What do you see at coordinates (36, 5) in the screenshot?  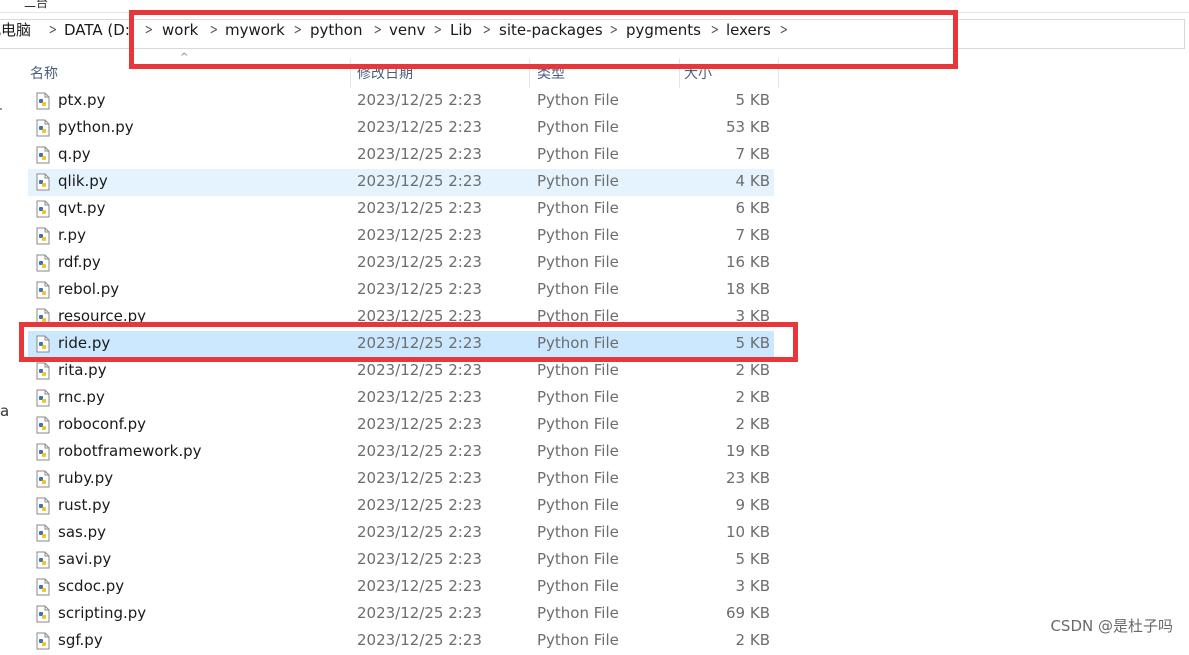 I see `top-fragment-text: 二台` at bounding box center [36, 5].